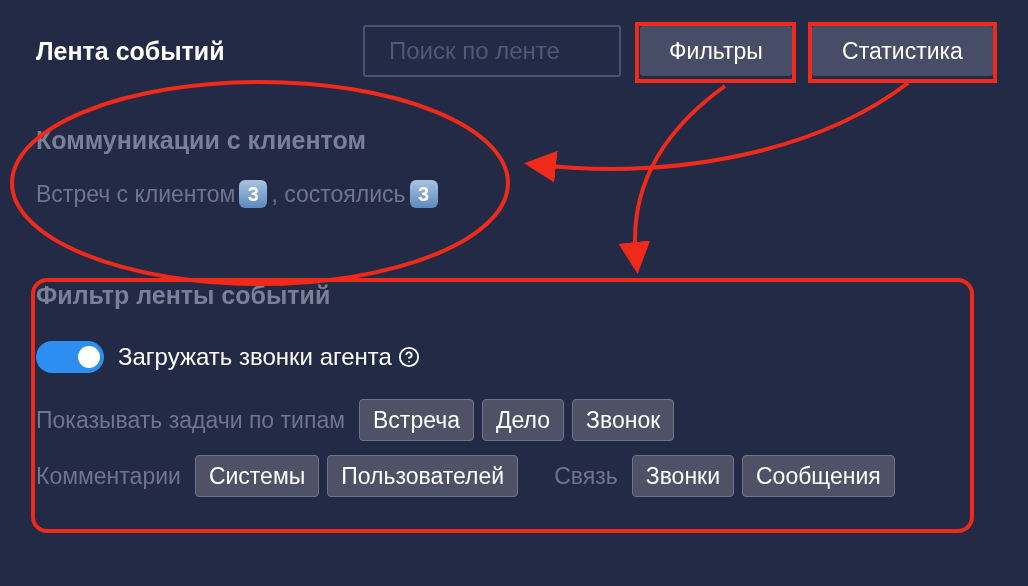 This screenshot has height=586, width=1028. I want to click on stat-label: , состоялись, so click(338, 194).